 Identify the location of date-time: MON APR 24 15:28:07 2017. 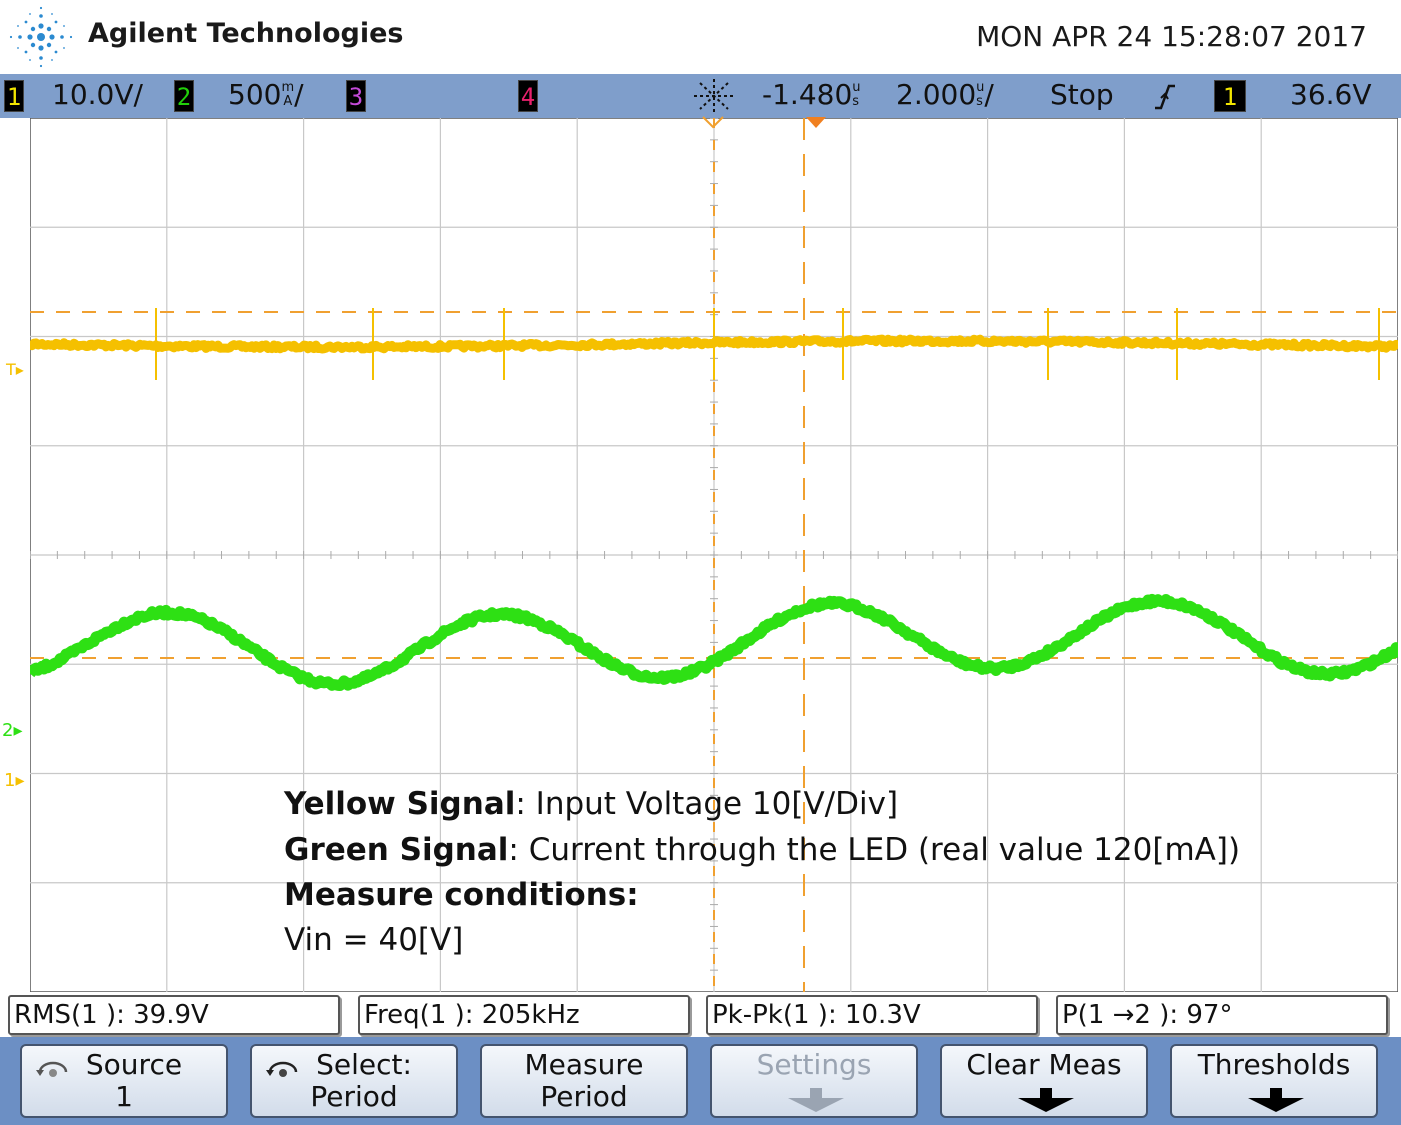
(1171, 36).